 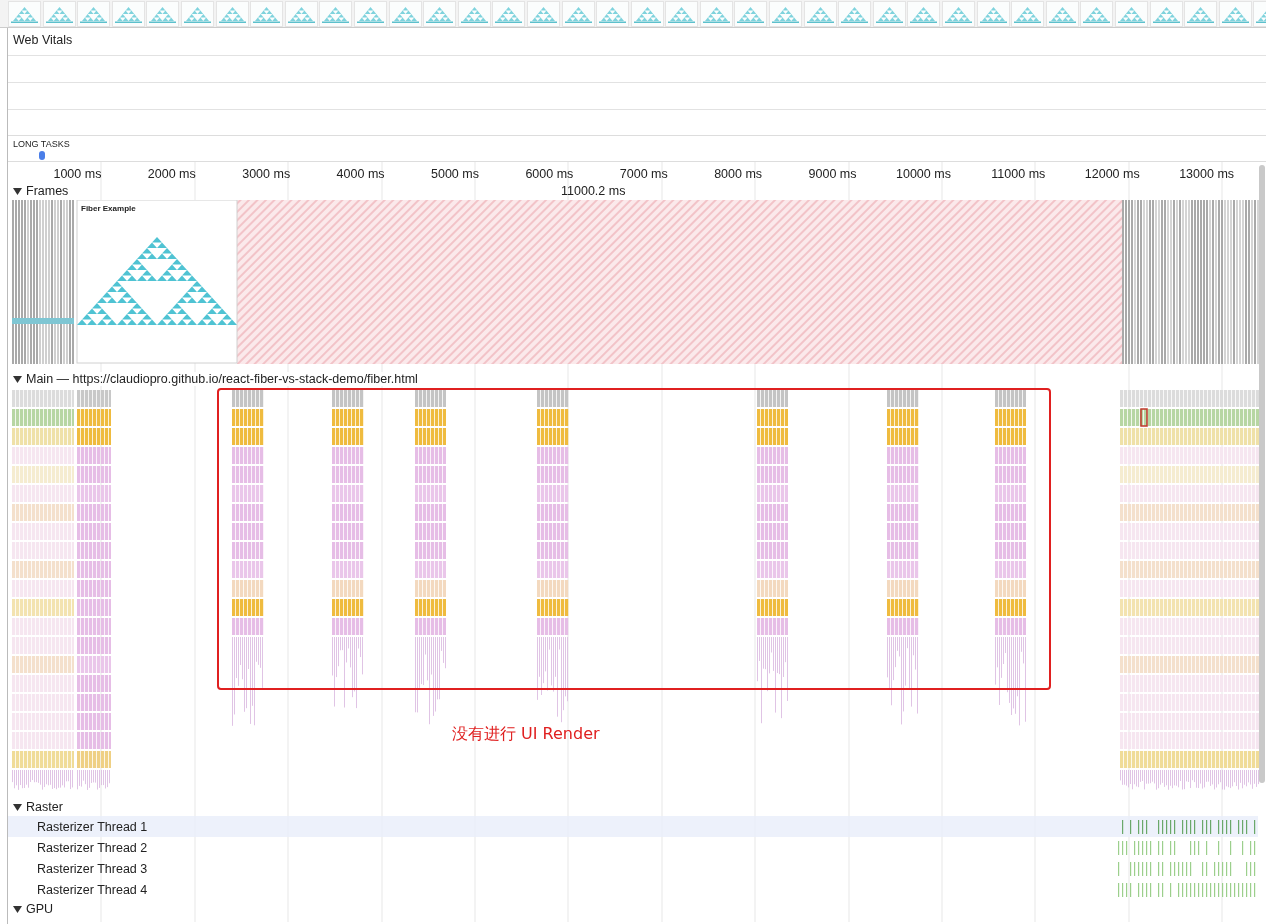 I want to click on time-tick-label: 9000 ms, so click(x=832, y=174).